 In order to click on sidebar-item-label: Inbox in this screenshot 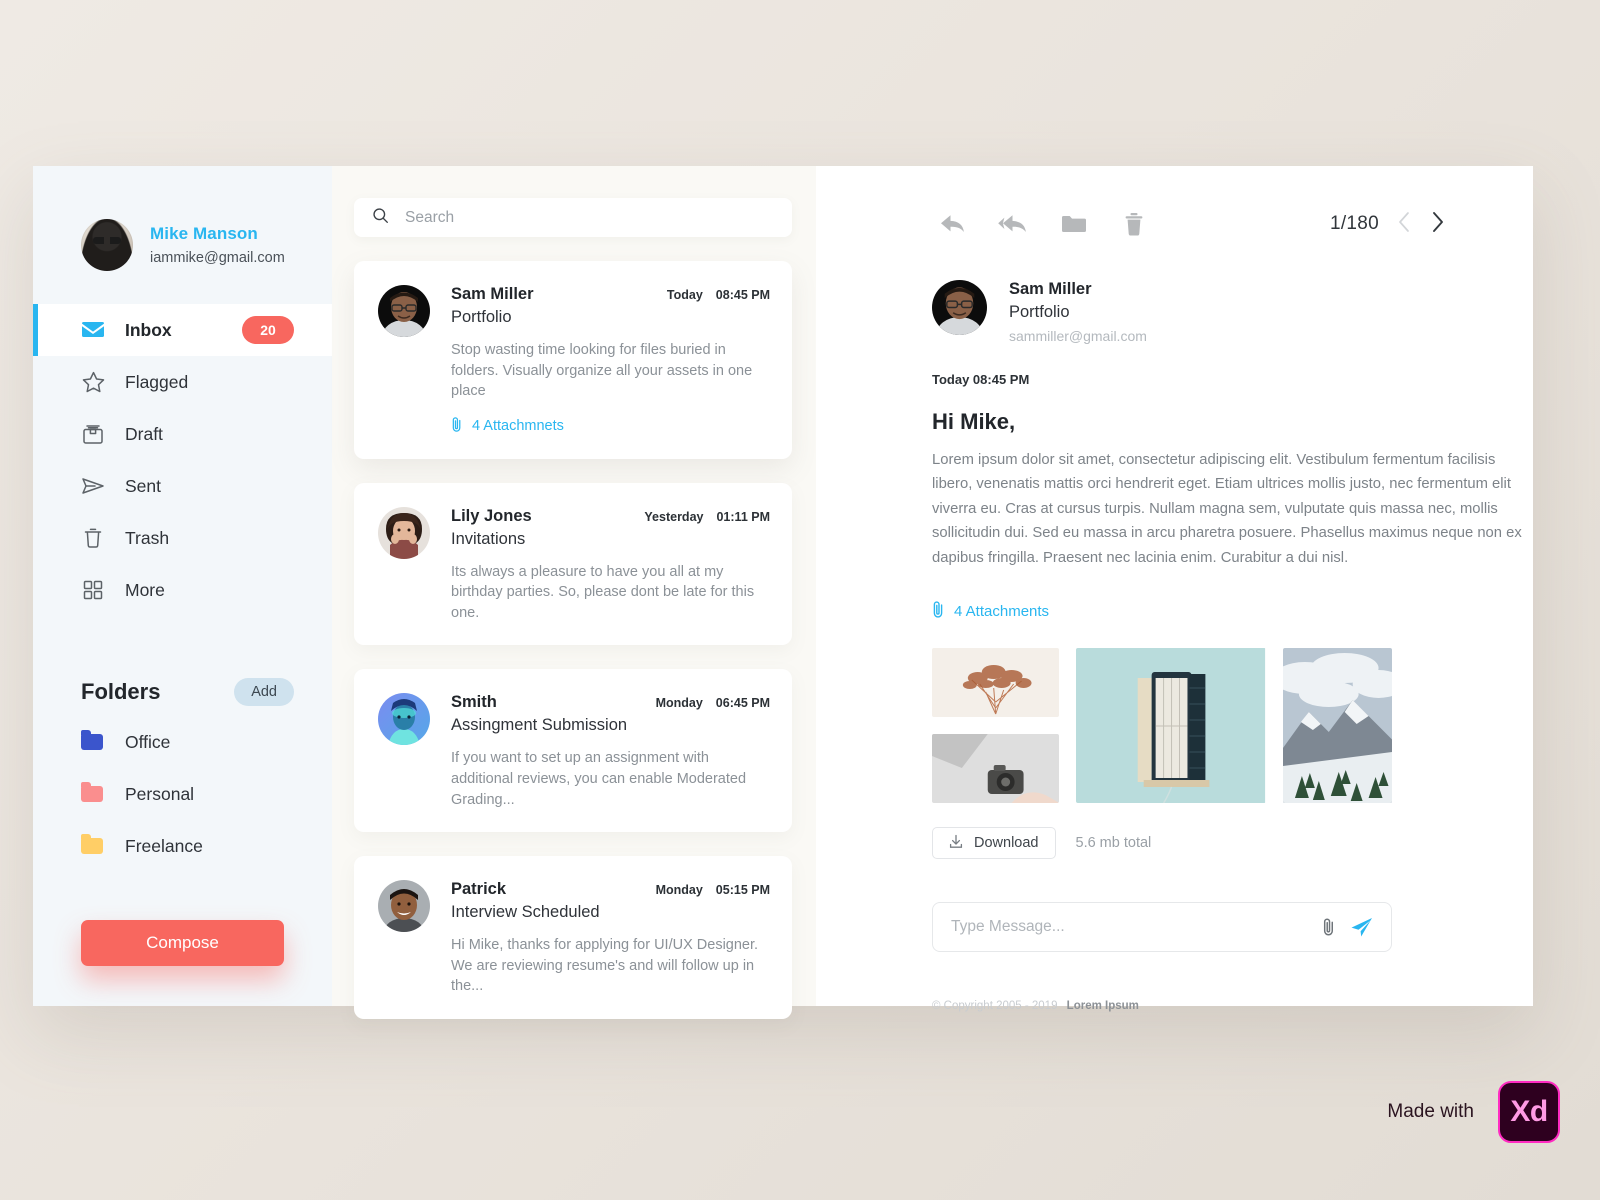, I will do `click(148, 329)`.